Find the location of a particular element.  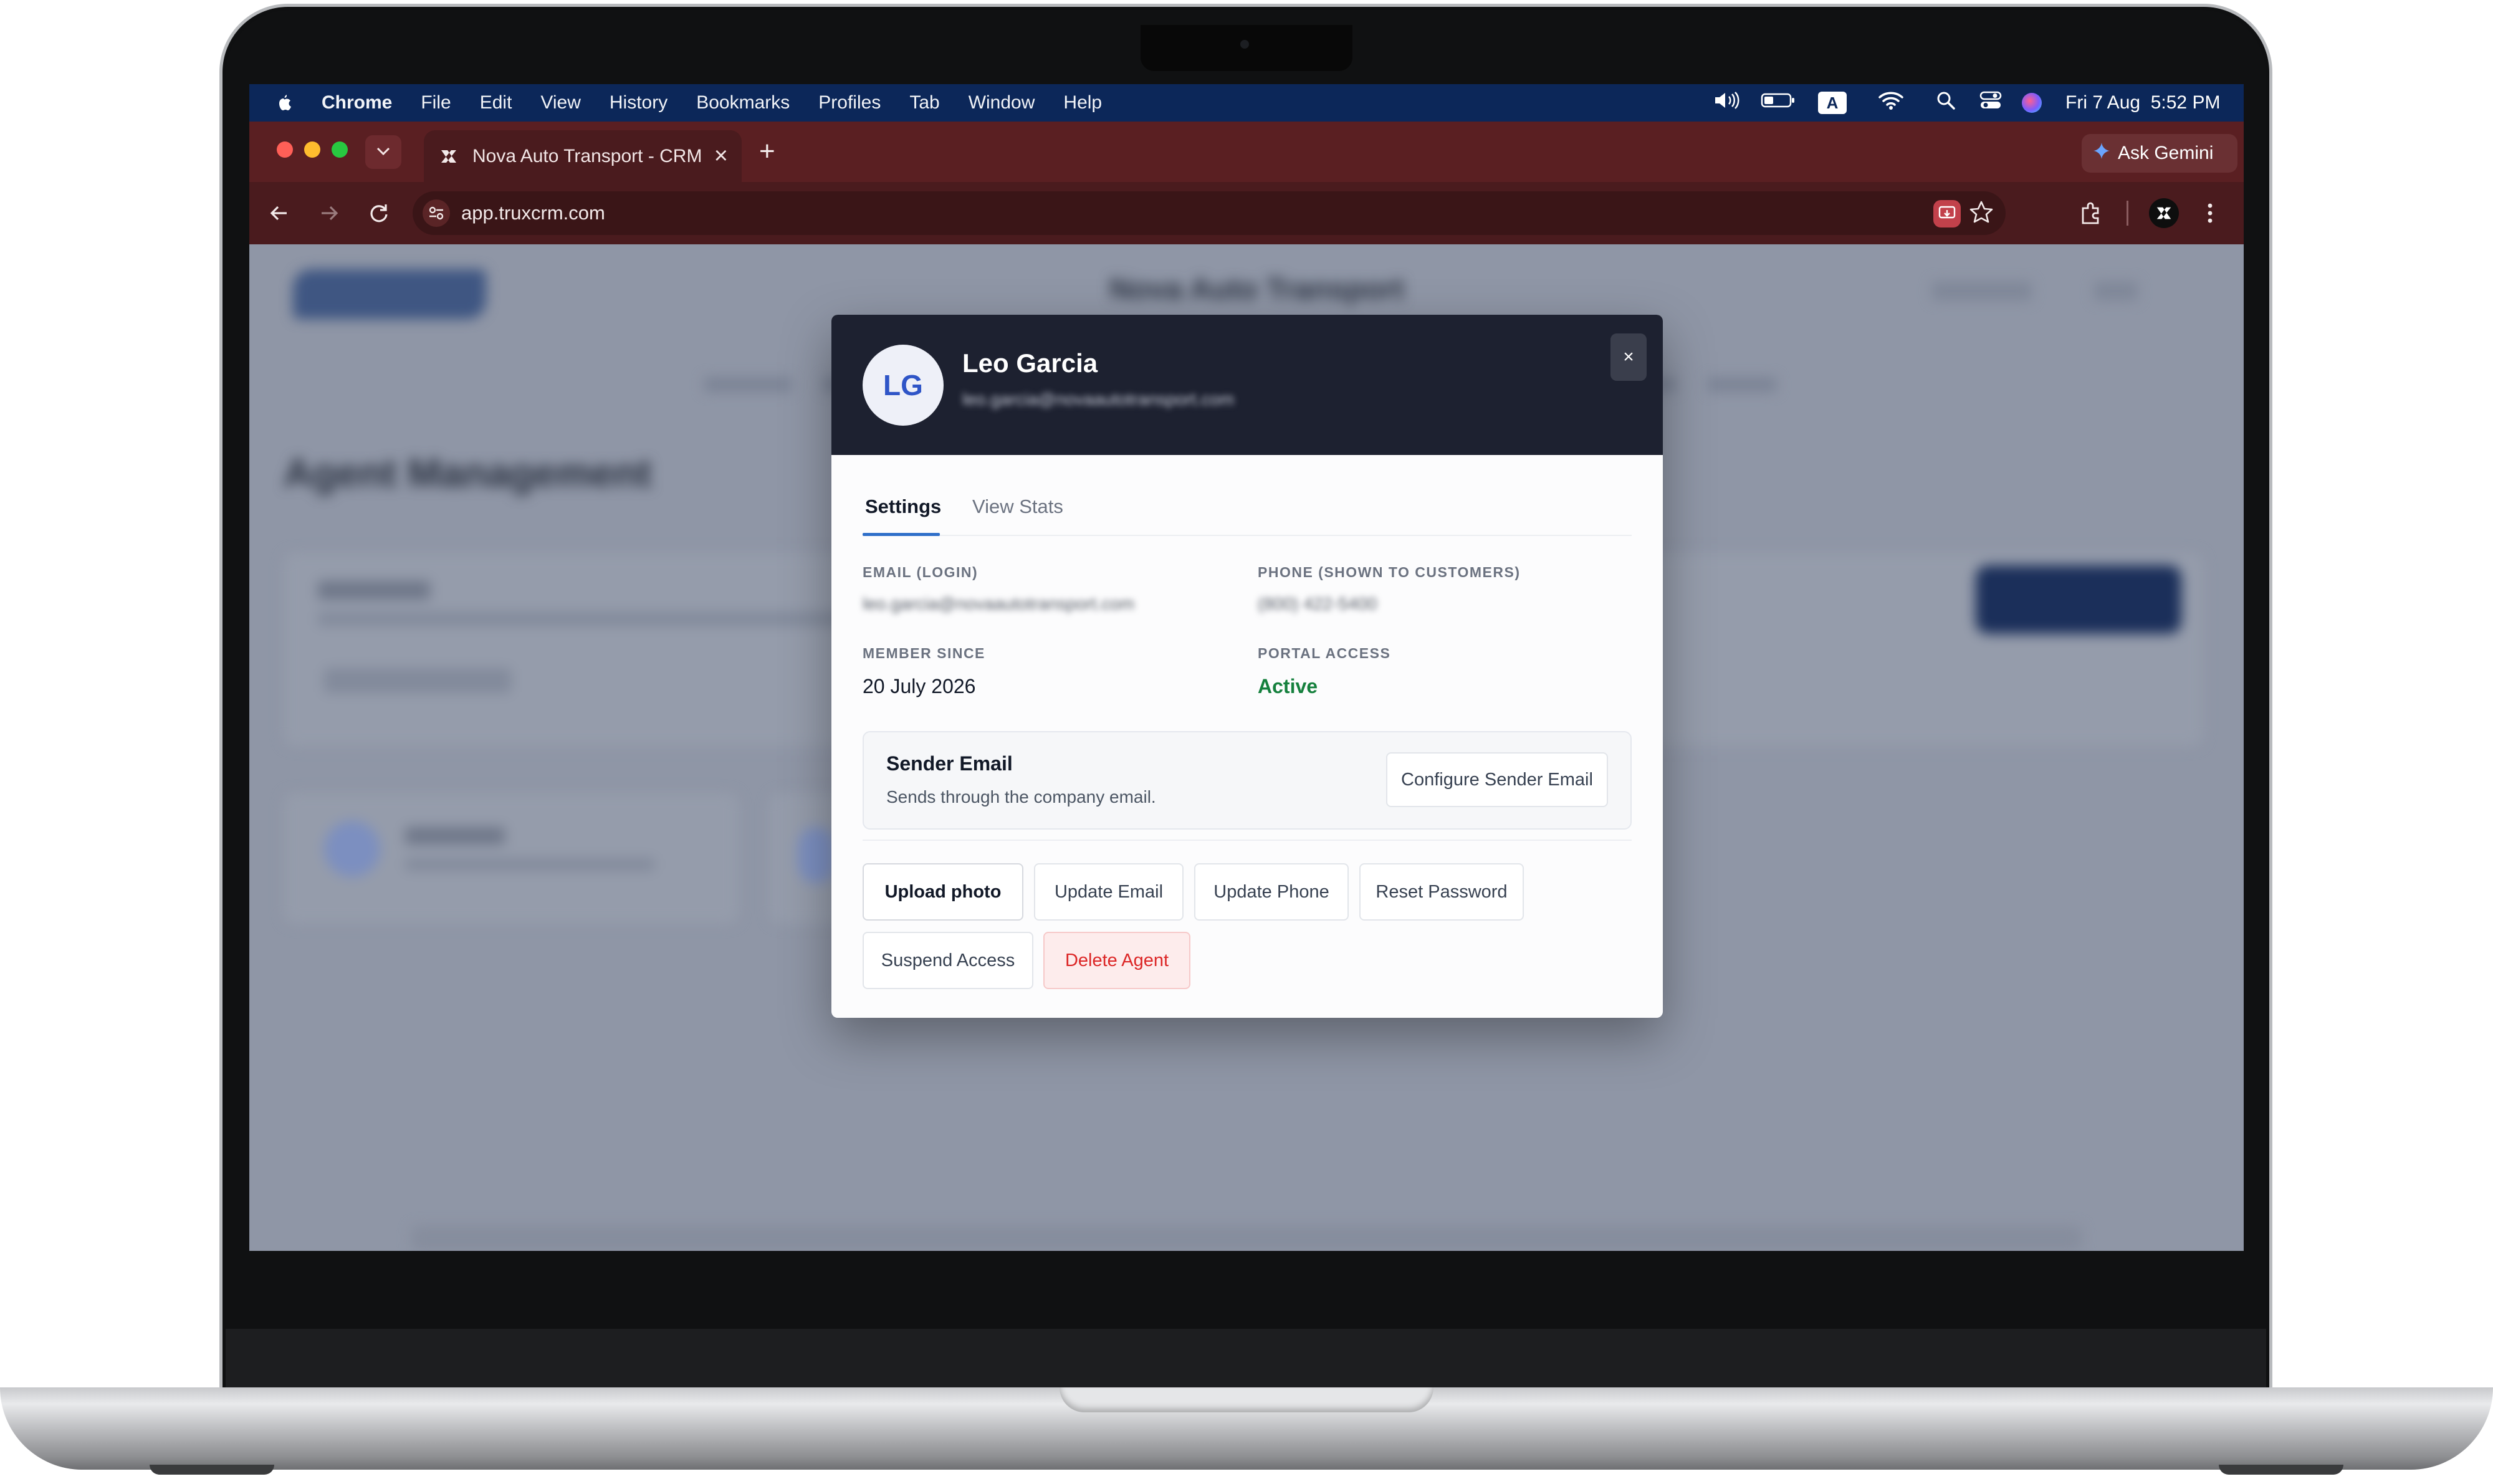

apple-menu-icon is located at coordinates (283, 102).